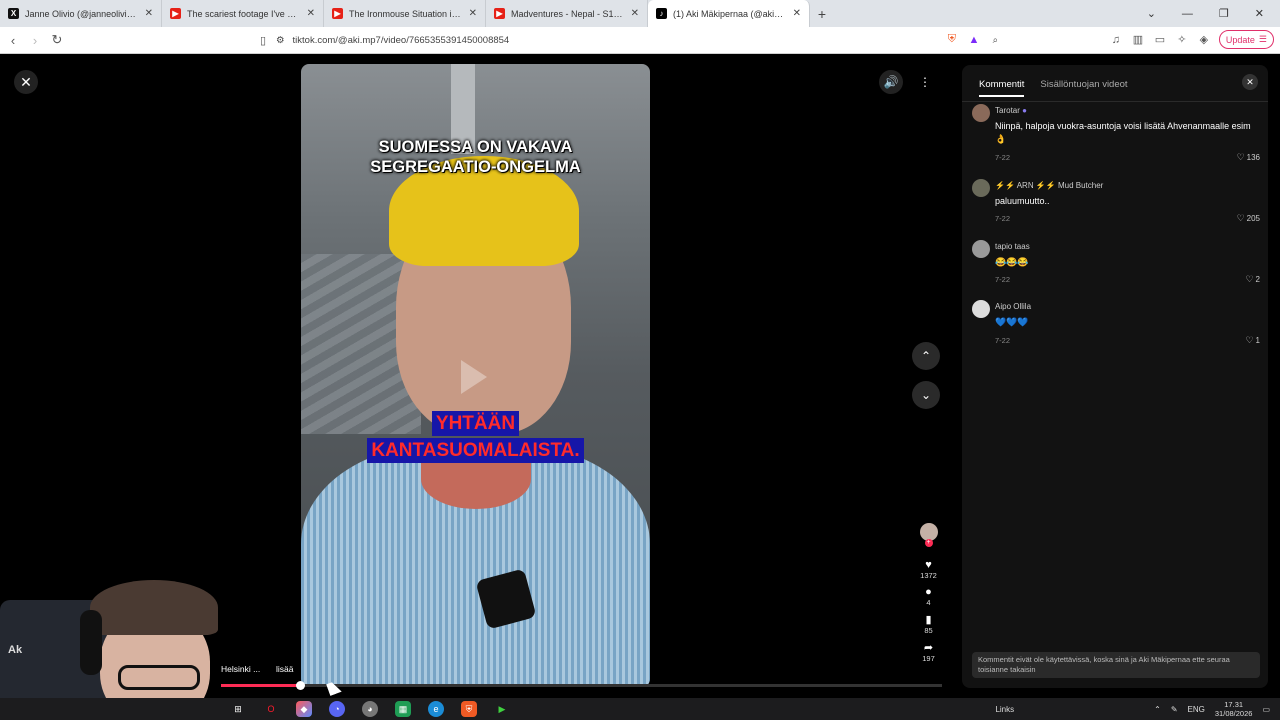 This screenshot has height=720, width=1280. What do you see at coordinates (1022, 201) in the screenshot?
I see `comment-text: paluumuutto..` at bounding box center [1022, 201].